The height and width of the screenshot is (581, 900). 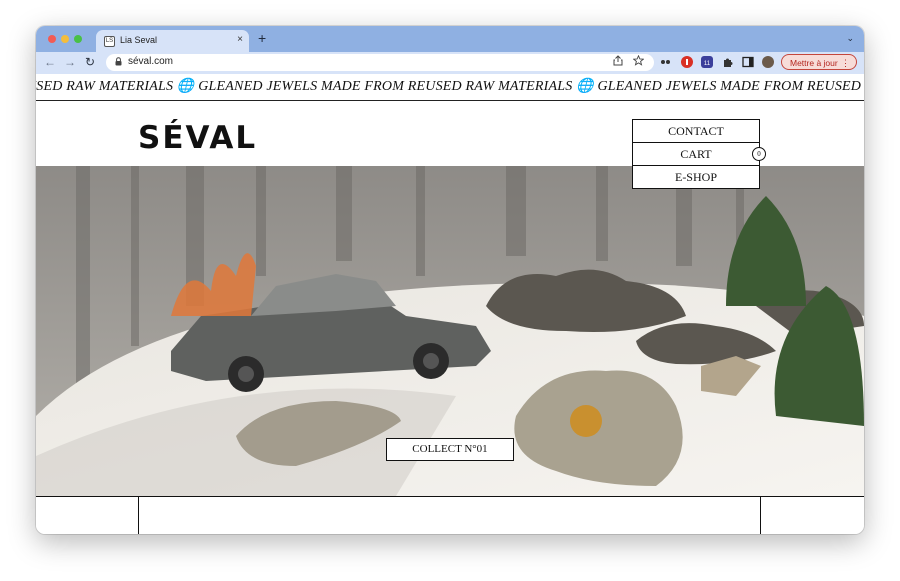 I want to click on update-button-label: Mettre à jour, so click(x=814, y=63).